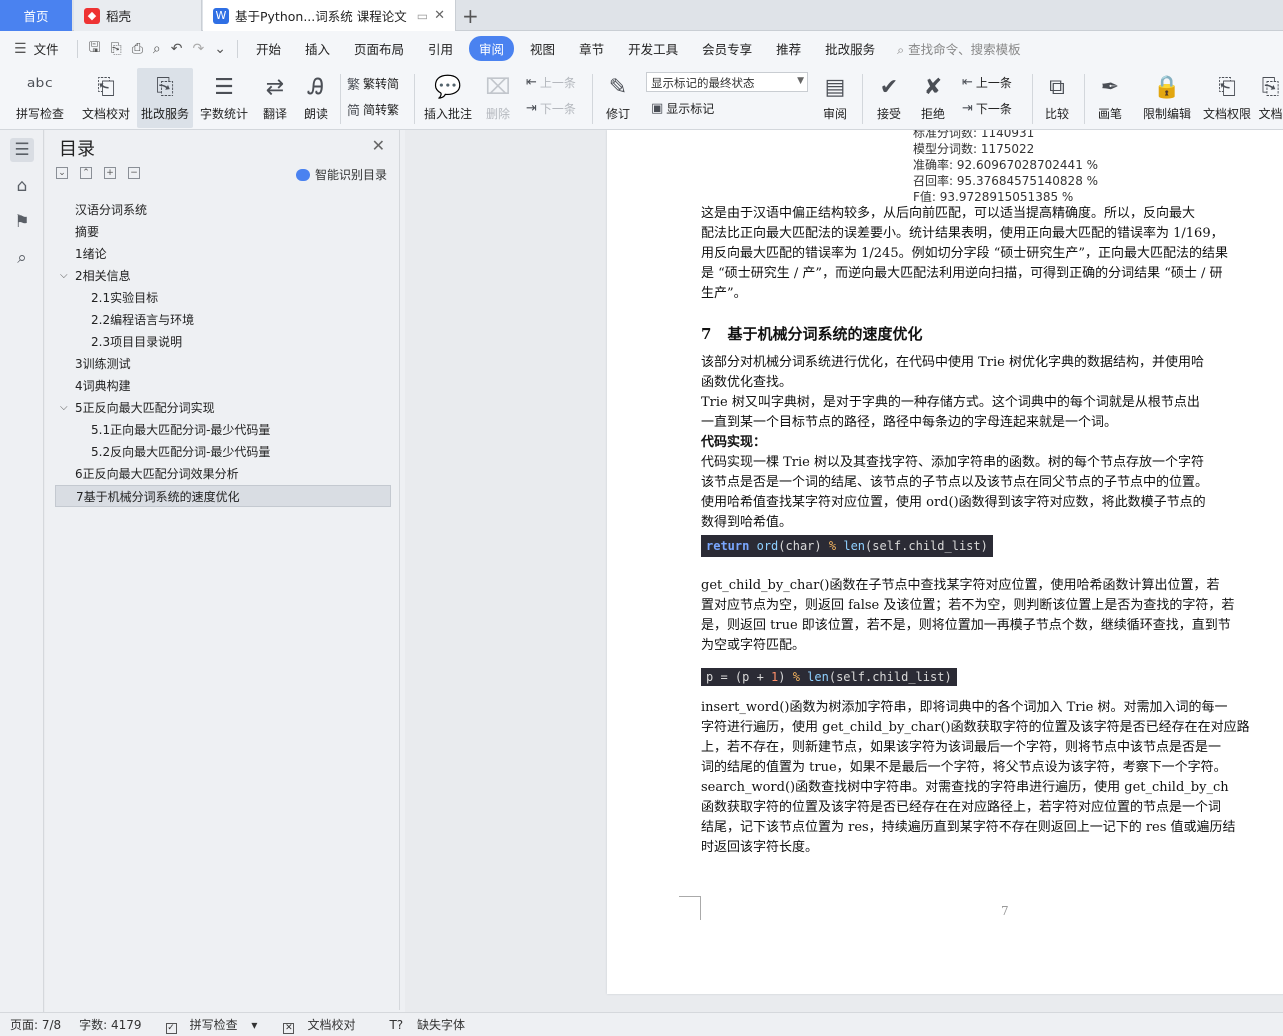 The image size is (1283, 1036). What do you see at coordinates (1227, 98) in the screenshot?
I see `document-permission-button: ⎗ 文档权限` at bounding box center [1227, 98].